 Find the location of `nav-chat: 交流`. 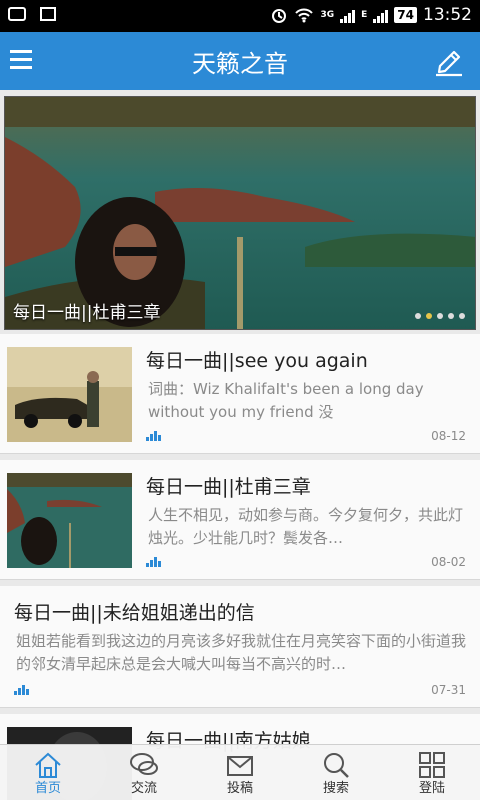

nav-chat: 交流 is located at coordinates (144, 772).